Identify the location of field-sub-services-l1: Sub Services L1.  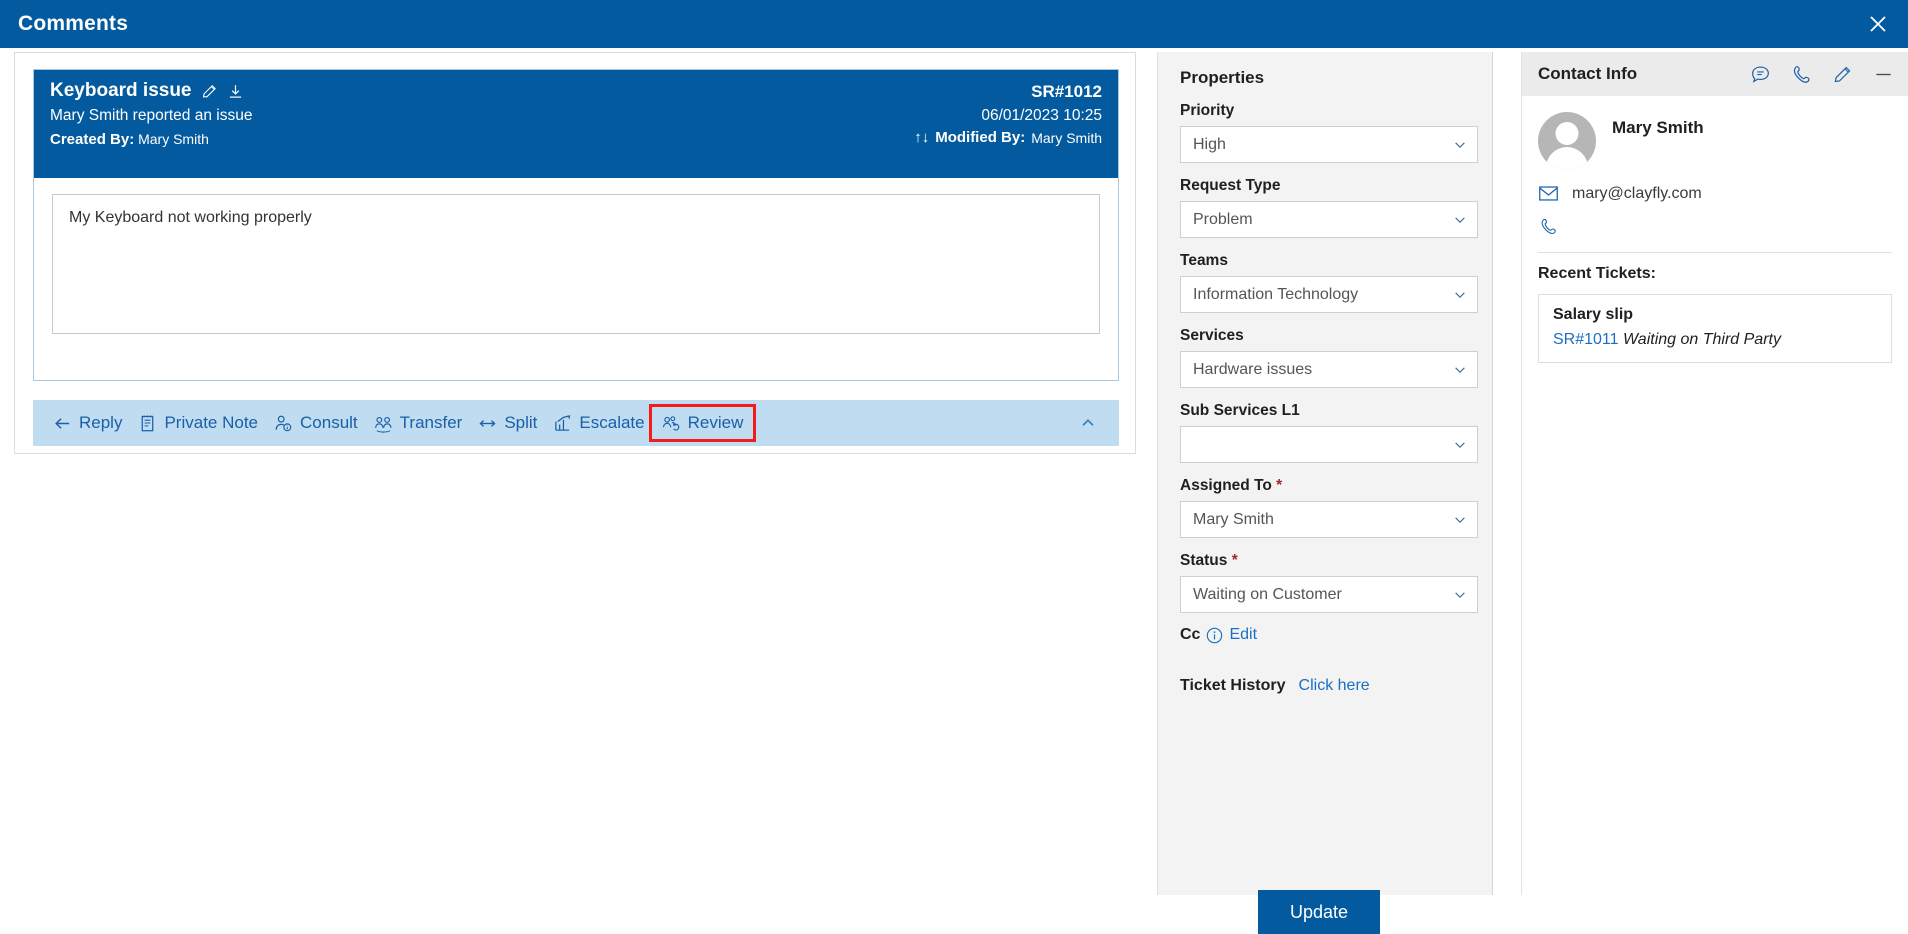
(1329, 432).